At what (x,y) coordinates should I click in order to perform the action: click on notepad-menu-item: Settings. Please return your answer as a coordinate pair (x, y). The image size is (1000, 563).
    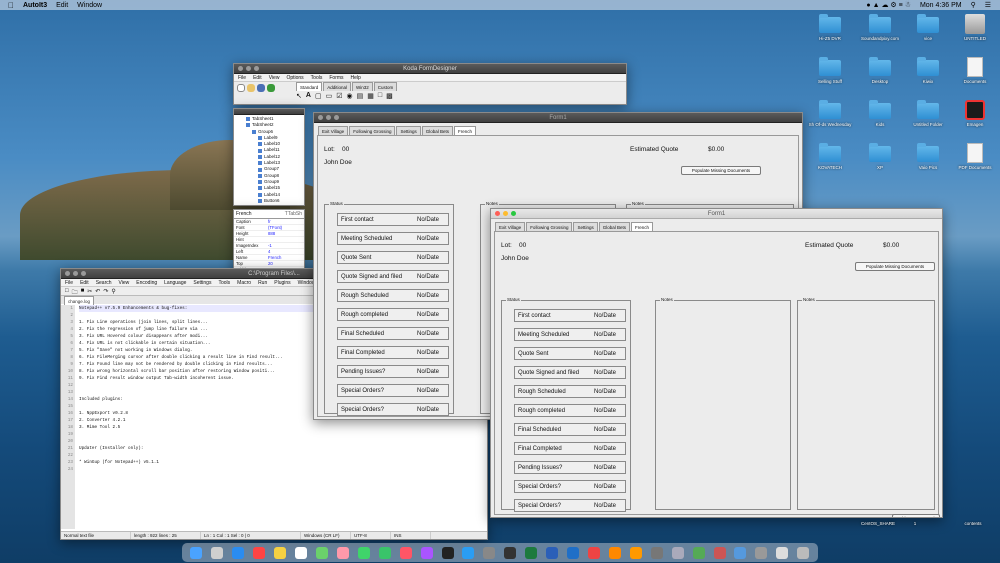
    Looking at the image, I should click on (202, 282).